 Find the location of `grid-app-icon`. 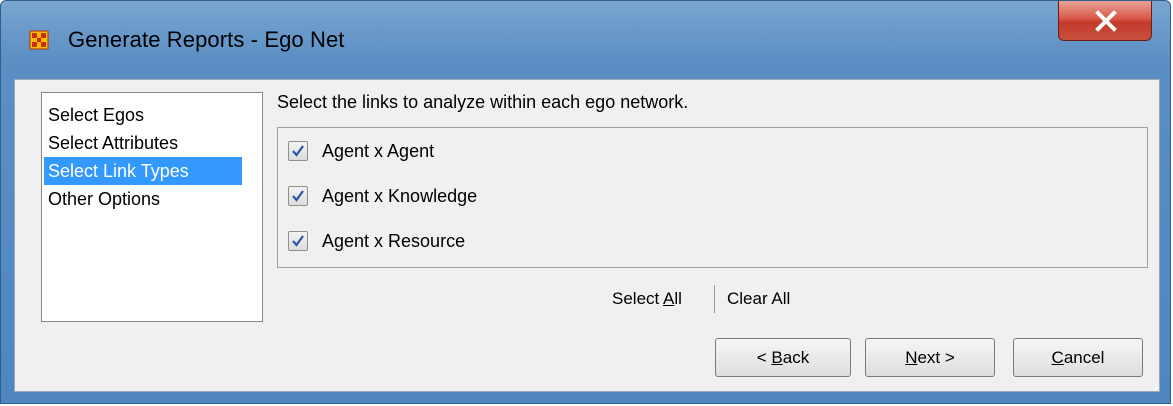

grid-app-icon is located at coordinates (39, 40).